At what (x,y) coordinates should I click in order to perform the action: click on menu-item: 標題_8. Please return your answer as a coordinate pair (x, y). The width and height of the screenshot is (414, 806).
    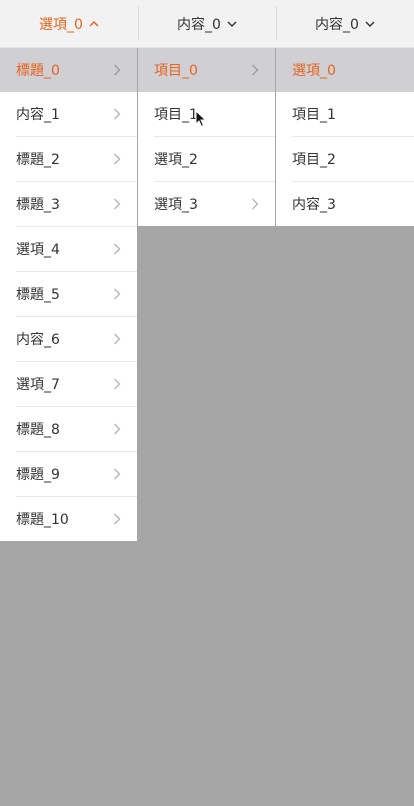
    Looking at the image, I should click on (68, 429).